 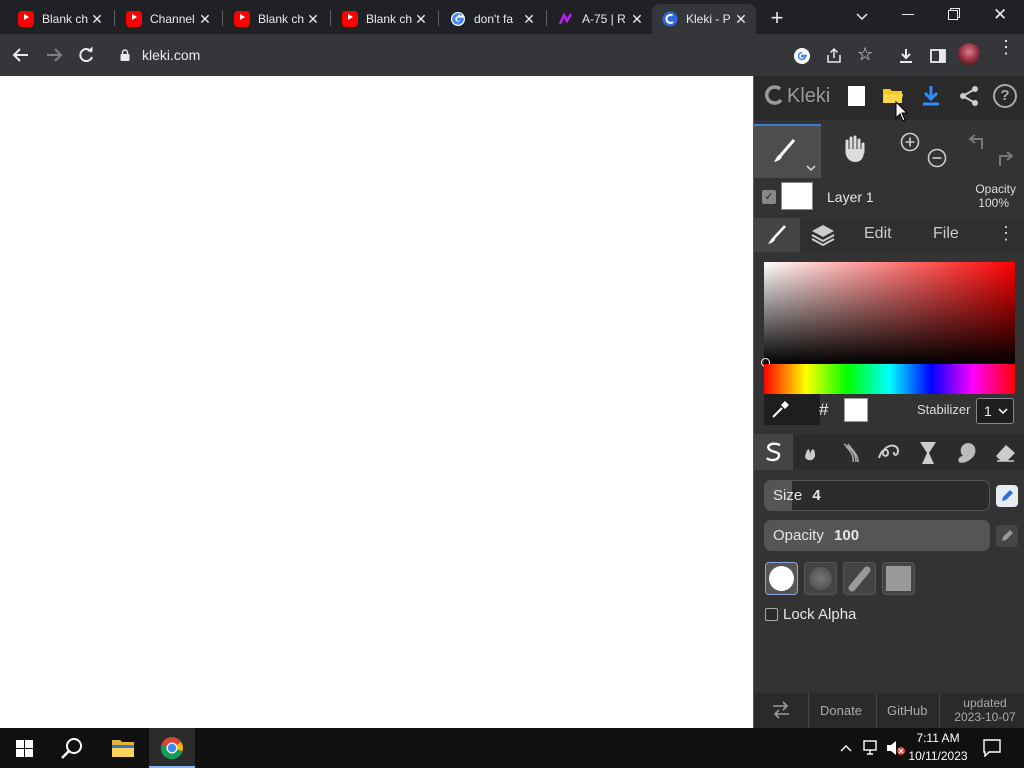 I want to click on opacity-pressure-toggle, so click(x=1007, y=536).